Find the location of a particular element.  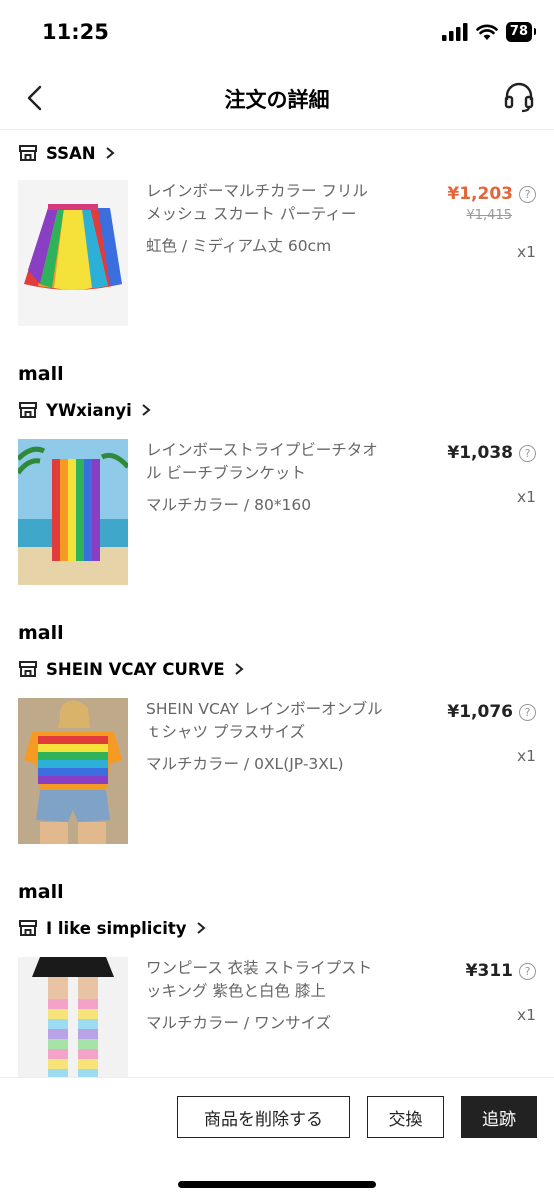

price-box: ¥311 ? is located at coordinates (501, 971).